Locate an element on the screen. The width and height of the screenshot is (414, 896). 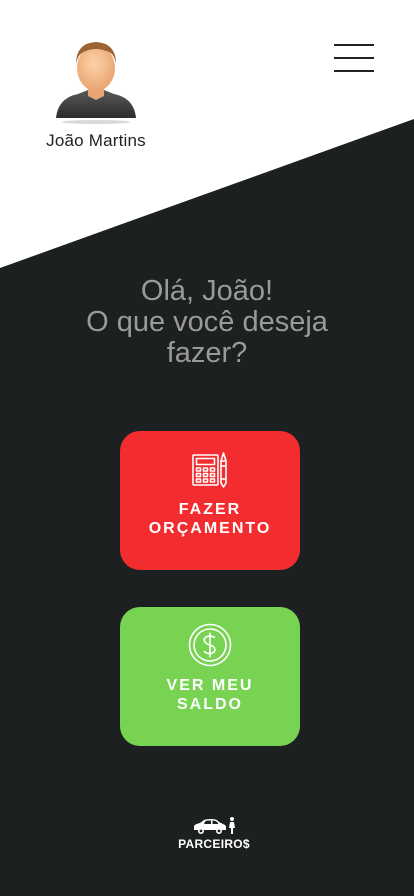
greeting-line-1: Olá, João! is located at coordinates (207, 291).